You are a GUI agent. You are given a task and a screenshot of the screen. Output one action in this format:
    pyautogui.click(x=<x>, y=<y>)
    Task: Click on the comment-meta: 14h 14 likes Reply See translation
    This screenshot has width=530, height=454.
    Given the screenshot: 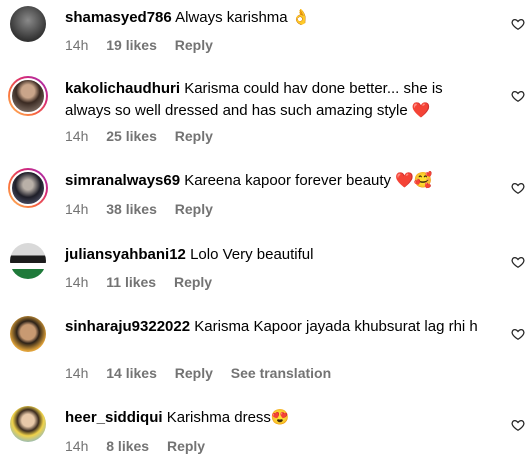 What is the action you would take?
    pyautogui.click(x=205, y=373)
    